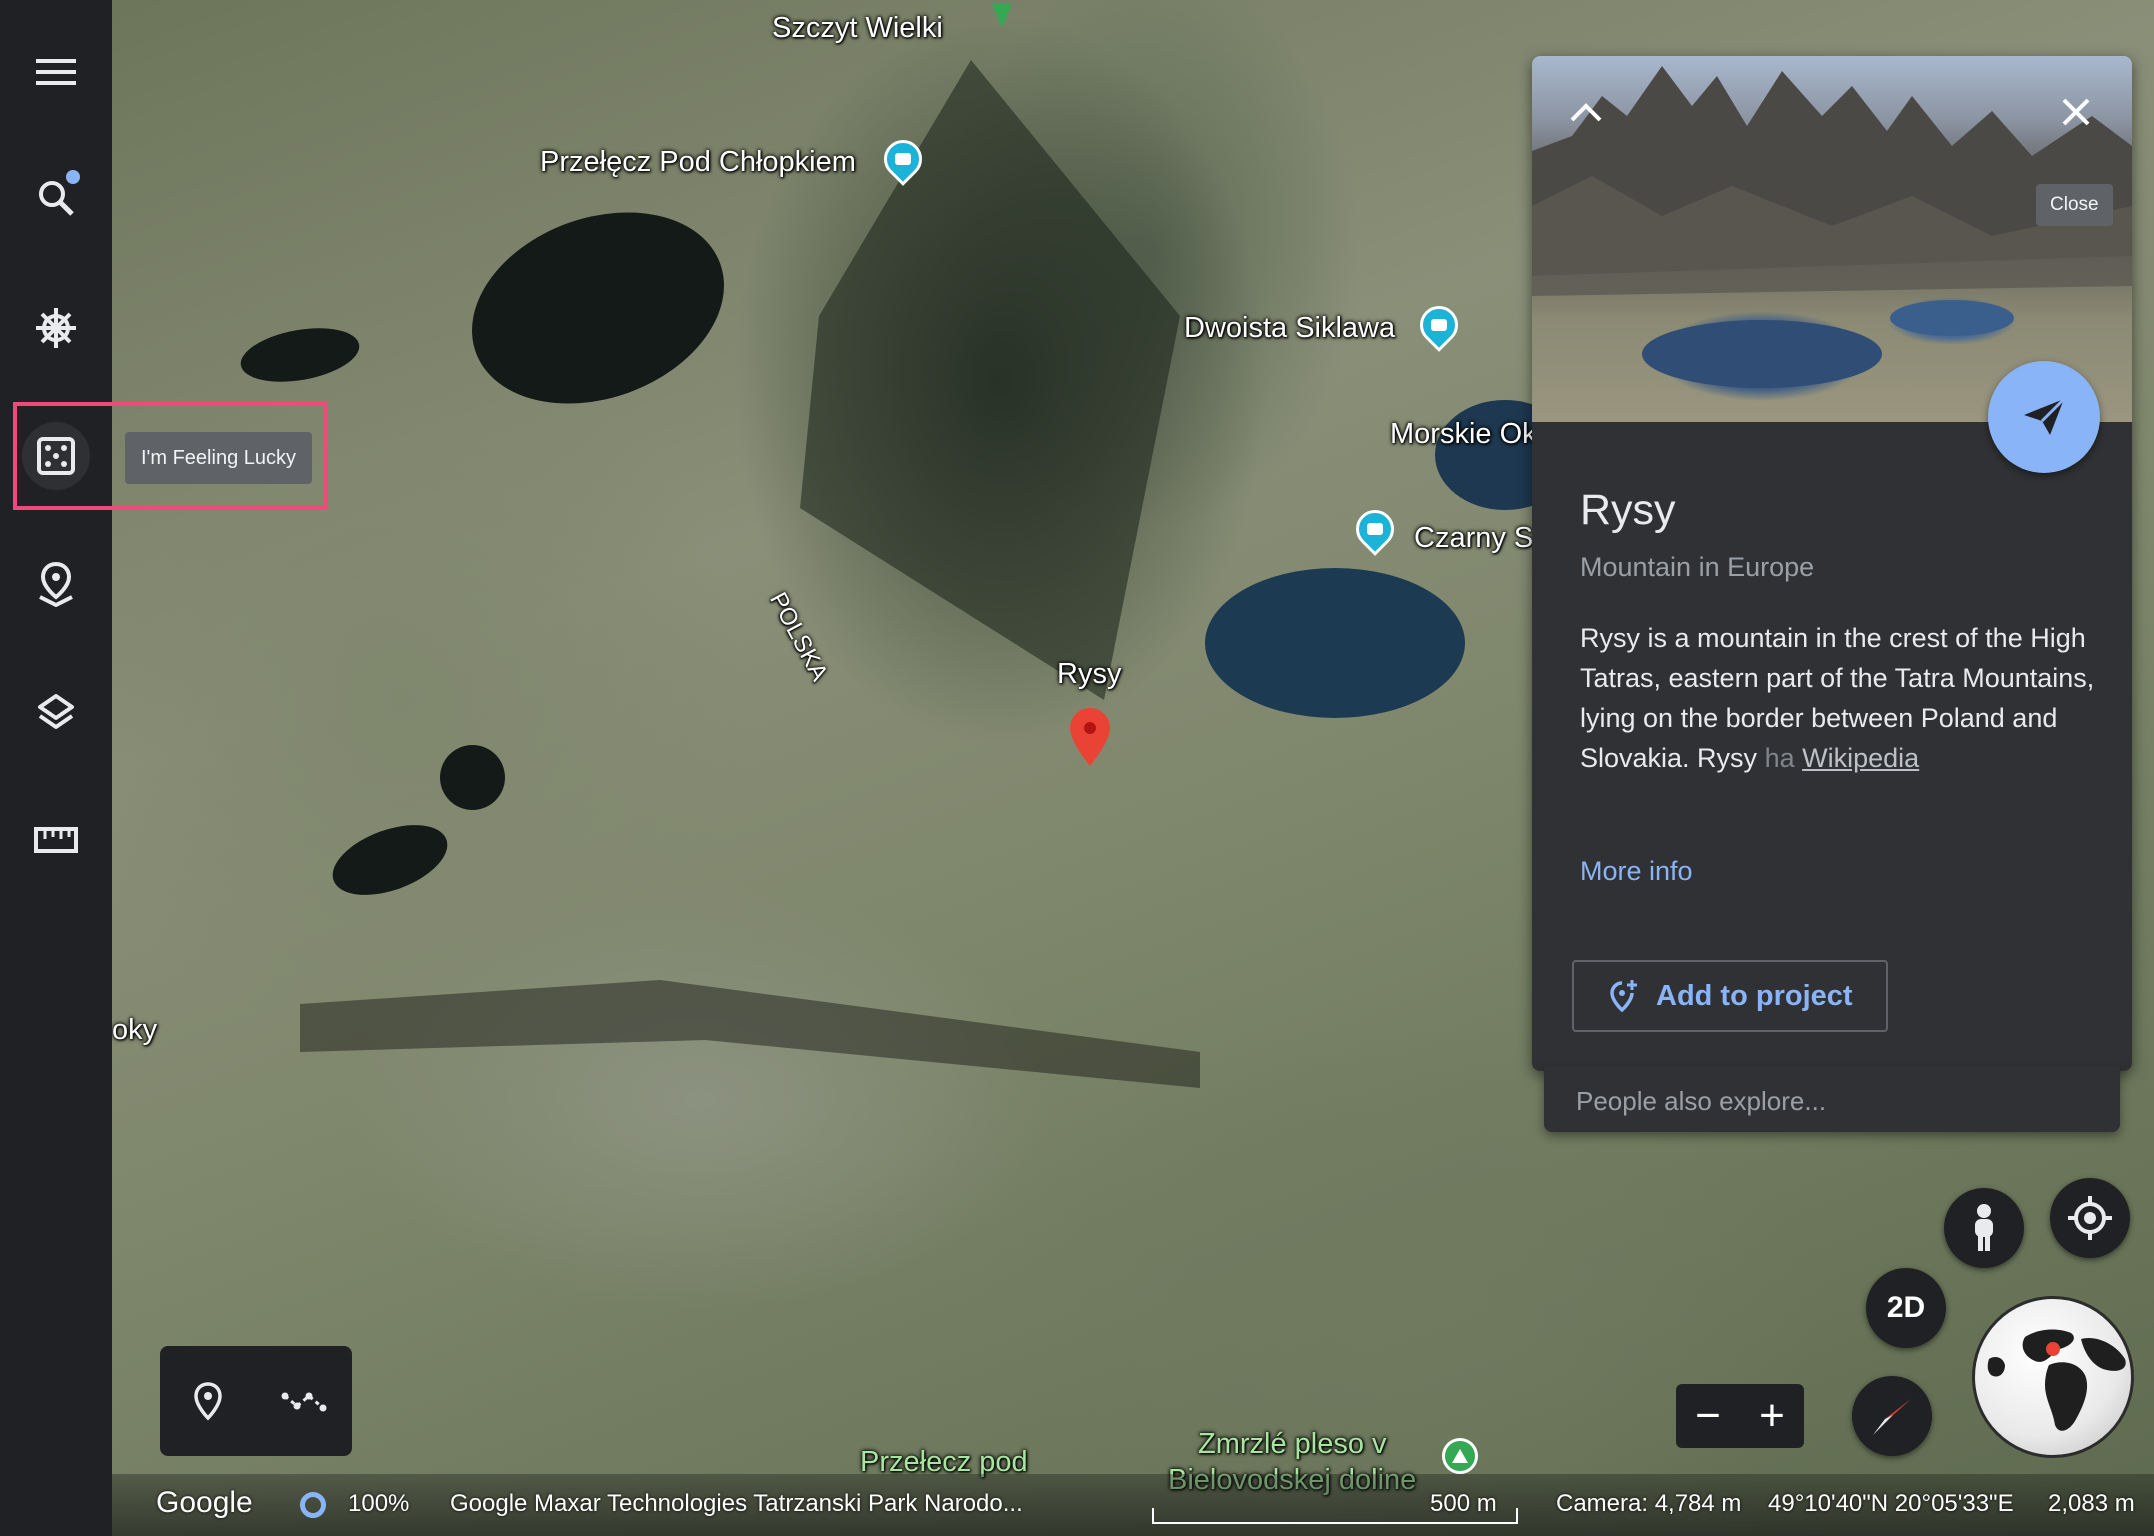  What do you see at coordinates (2091, 1503) in the screenshot?
I see `ground-elevation: 2,083 m` at bounding box center [2091, 1503].